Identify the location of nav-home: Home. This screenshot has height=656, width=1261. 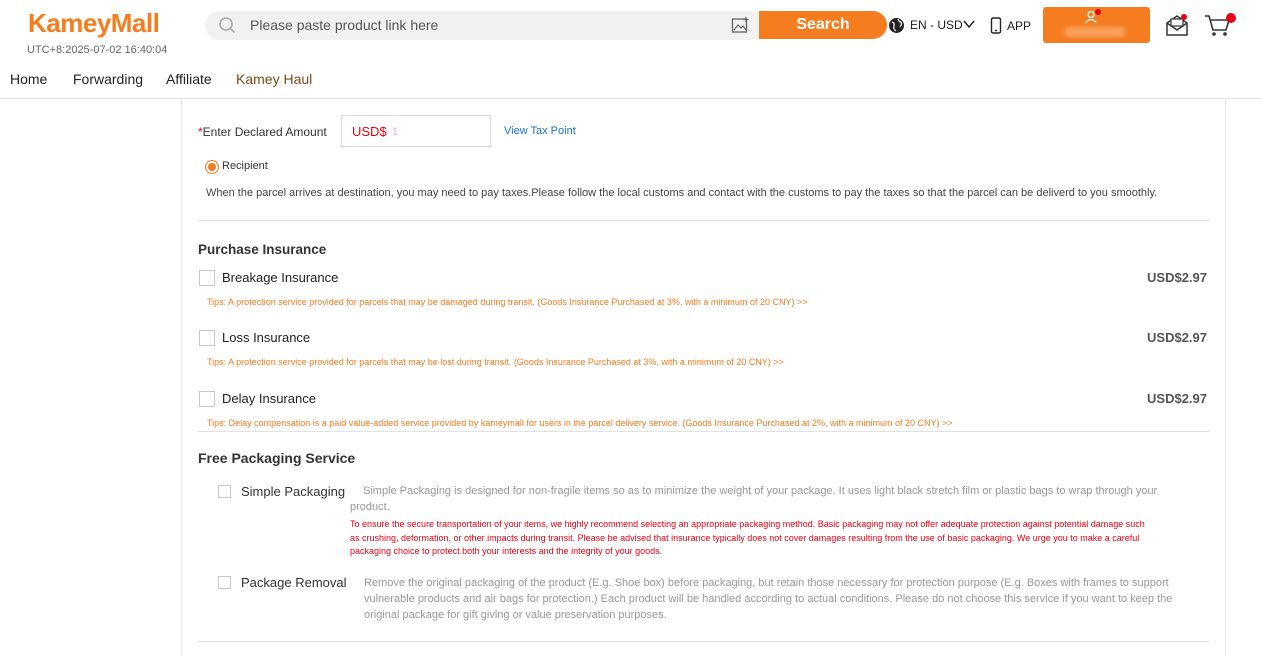
(28, 79).